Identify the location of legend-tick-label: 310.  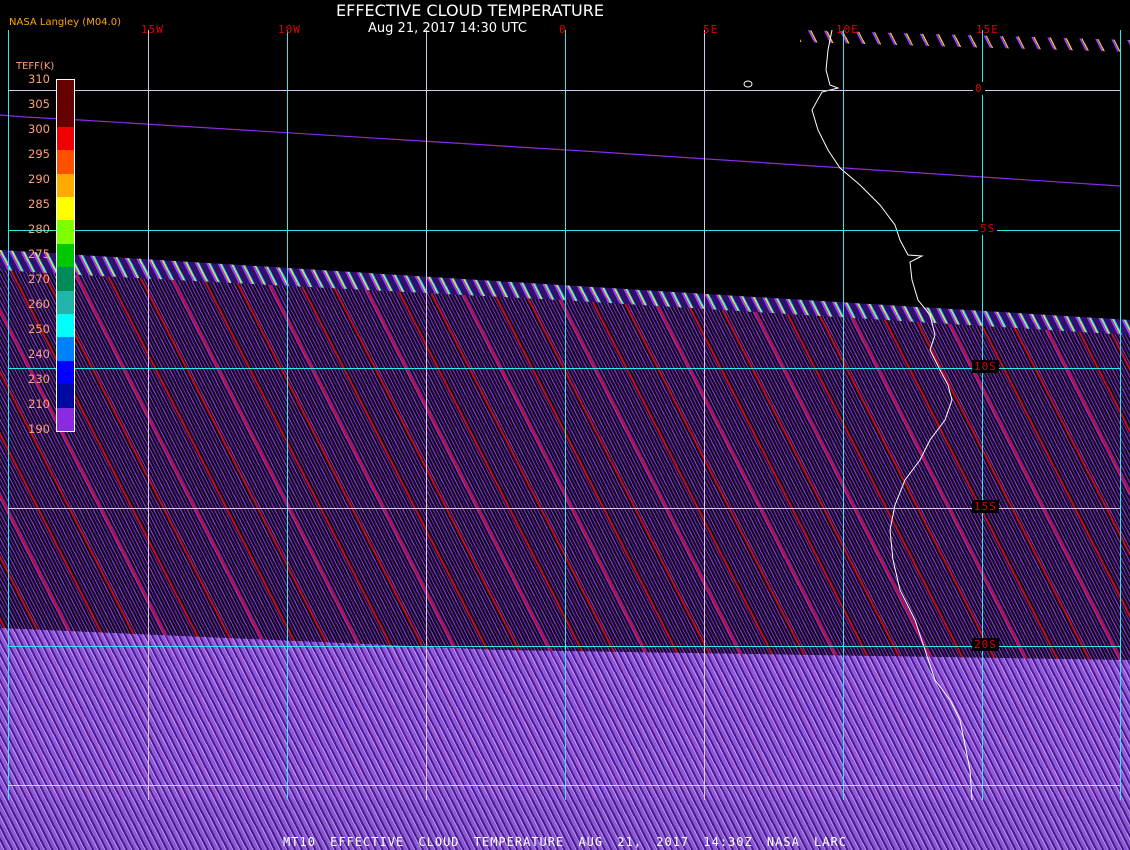
(39, 79).